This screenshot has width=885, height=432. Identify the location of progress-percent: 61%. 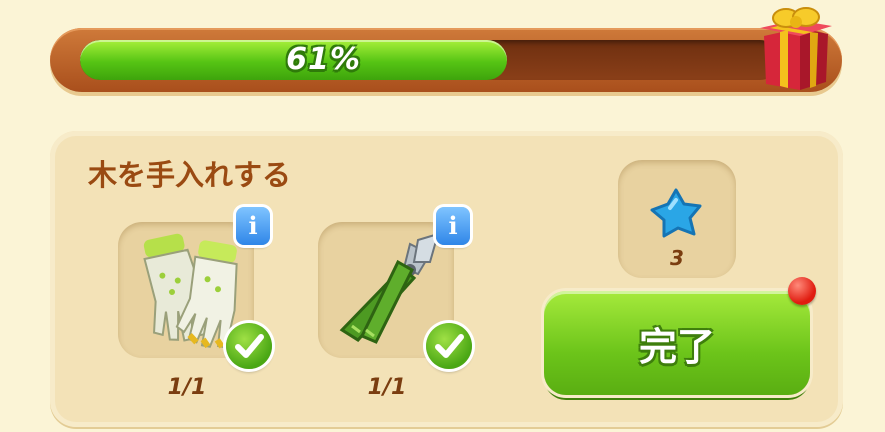
(323, 59).